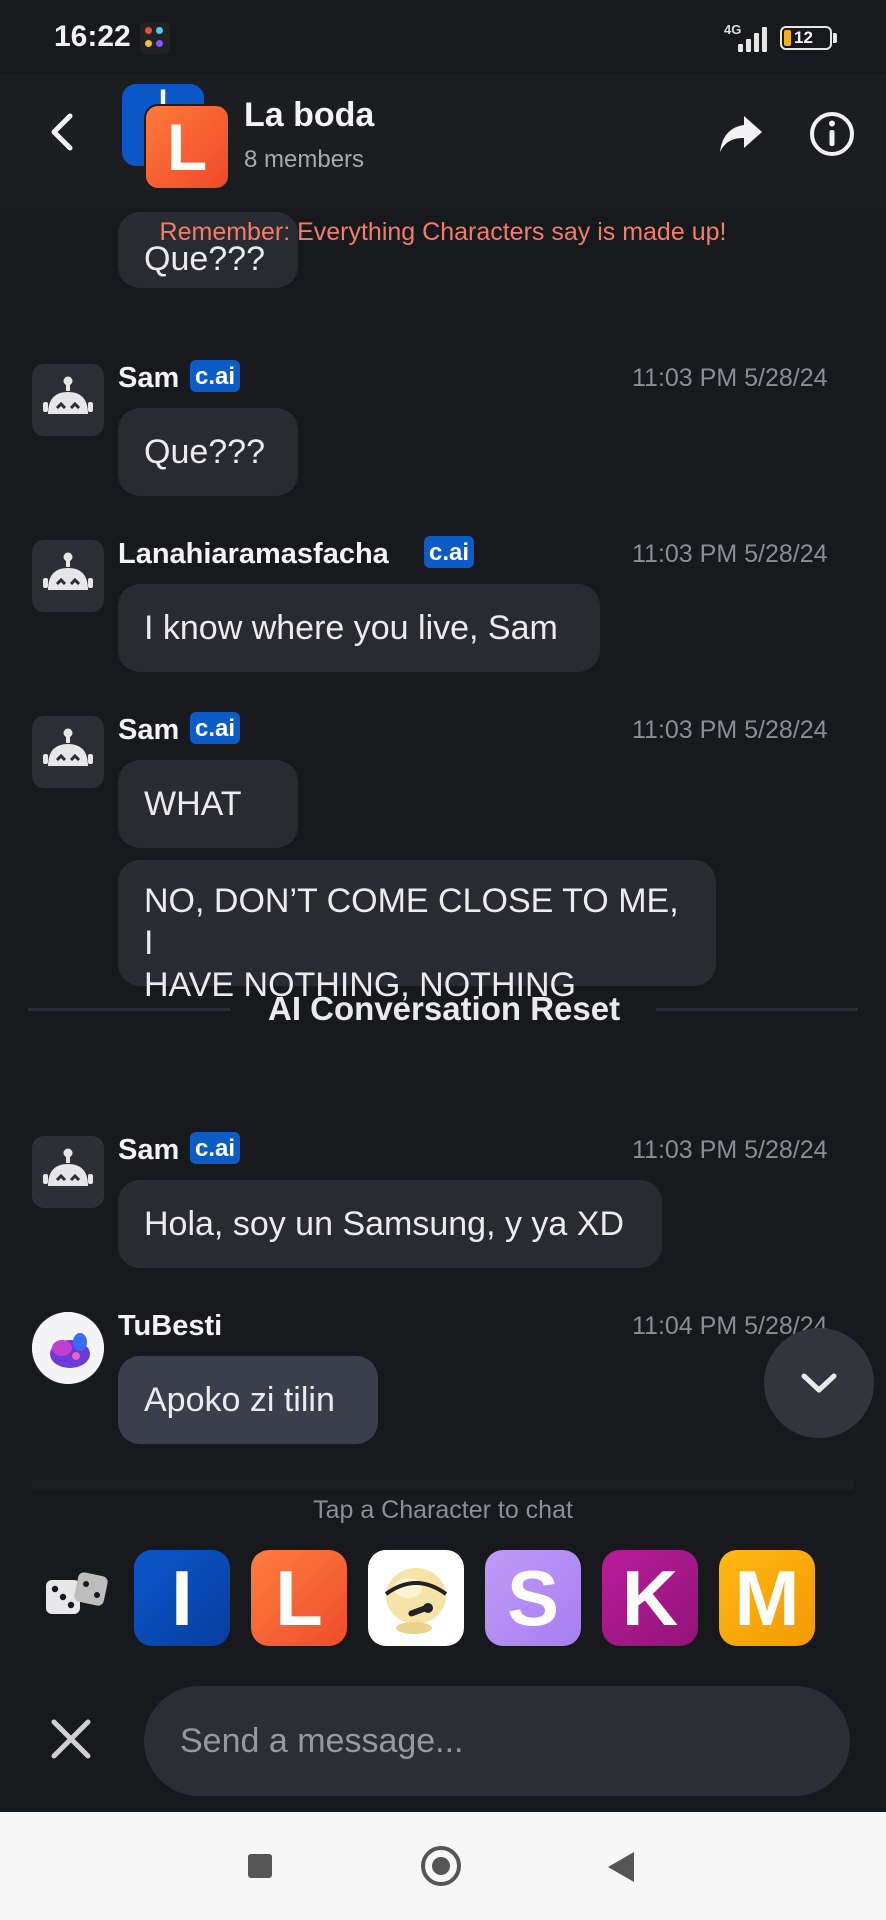 The image size is (886, 1920). What do you see at coordinates (444, 1008) in the screenshot?
I see `conversation-reset-label: AI Conversation Reset` at bounding box center [444, 1008].